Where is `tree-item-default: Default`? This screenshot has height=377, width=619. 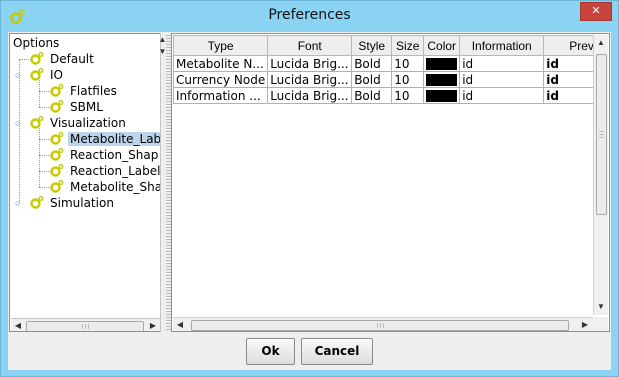 tree-item-default: Default is located at coordinates (63, 59).